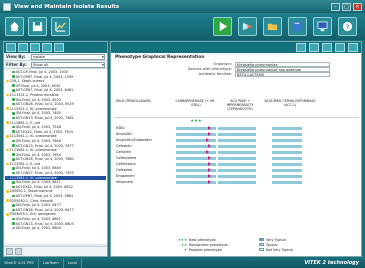 This screenshot has width=365, height=268. I want to click on drug-name: Ceftazidime, so click(126, 158).